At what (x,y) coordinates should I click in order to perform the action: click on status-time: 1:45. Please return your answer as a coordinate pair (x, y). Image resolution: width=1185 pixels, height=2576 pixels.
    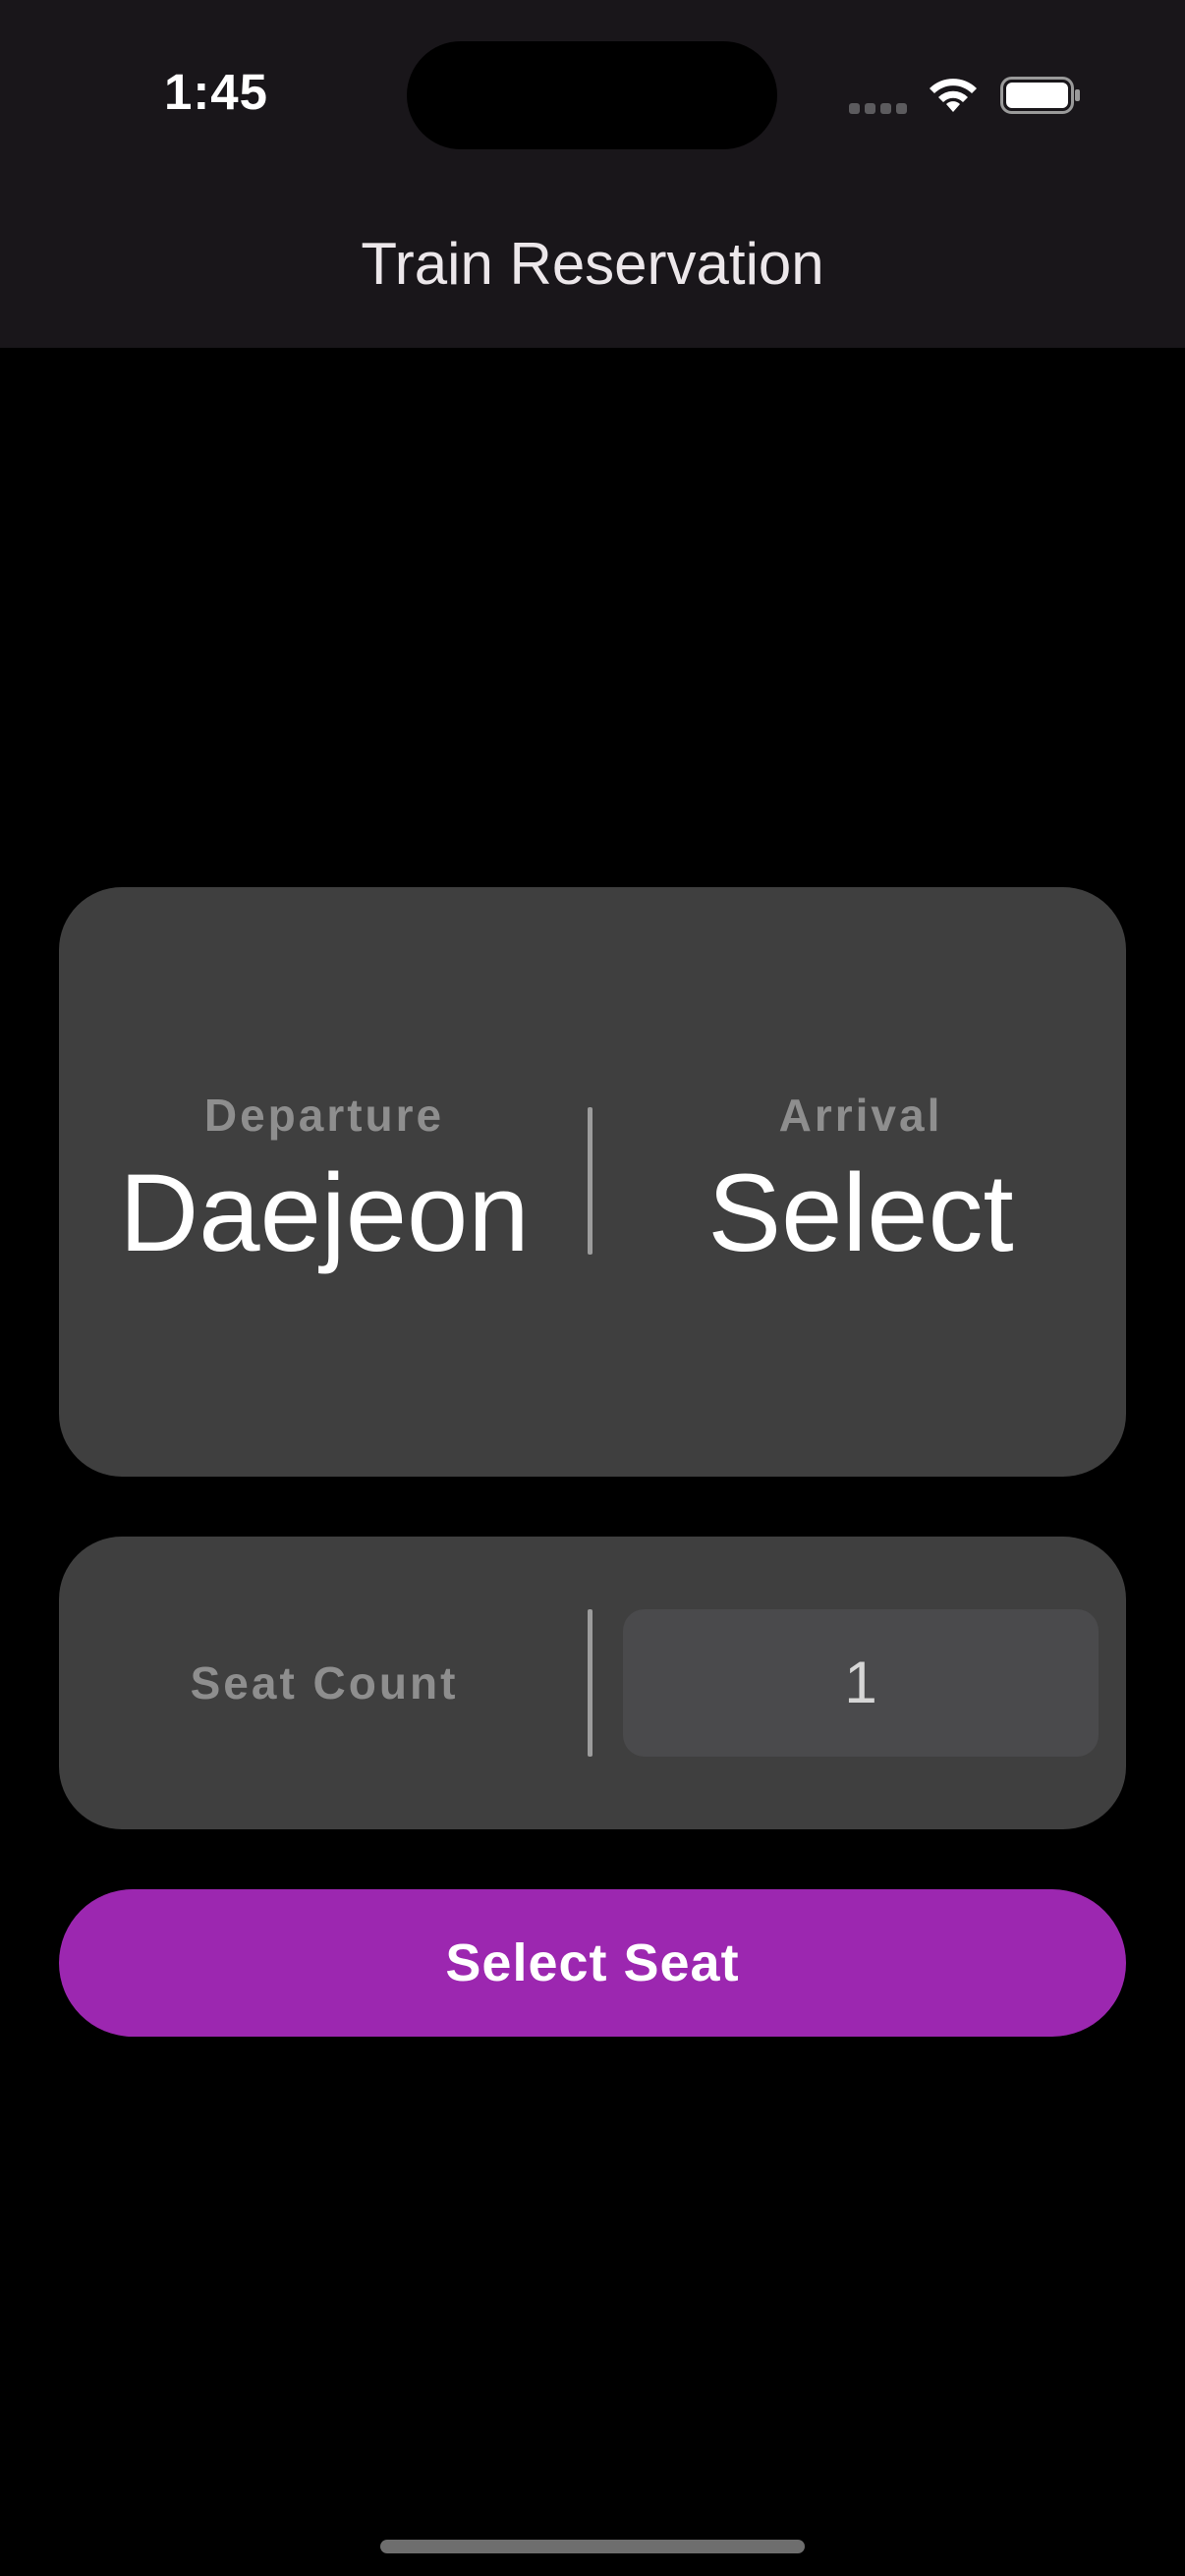
    Looking at the image, I should click on (216, 92).